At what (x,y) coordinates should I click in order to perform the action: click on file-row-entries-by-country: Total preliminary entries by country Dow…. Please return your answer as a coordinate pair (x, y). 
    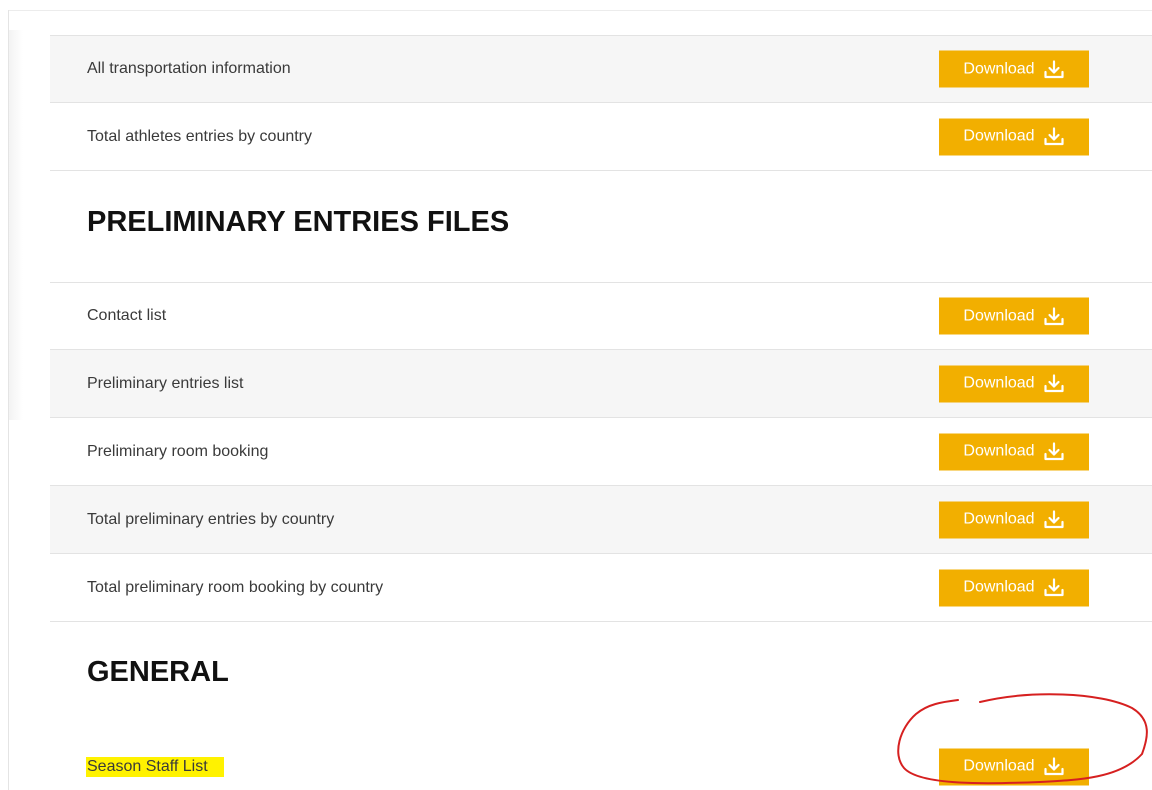
    Looking at the image, I should click on (601, 520).